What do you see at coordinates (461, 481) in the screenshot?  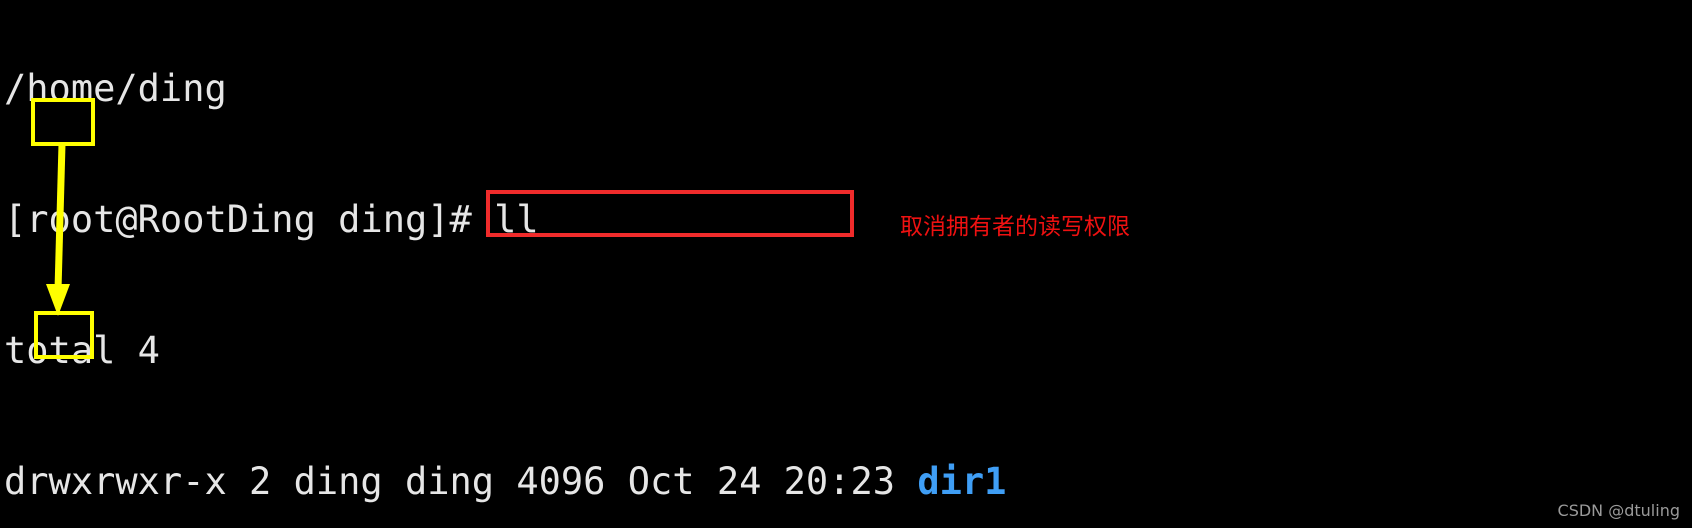 I see `dir1-perms-before: drwxrwxr-x 2 ding ding 4096 Oct 24 20:23` at bounding box center [461, 481].